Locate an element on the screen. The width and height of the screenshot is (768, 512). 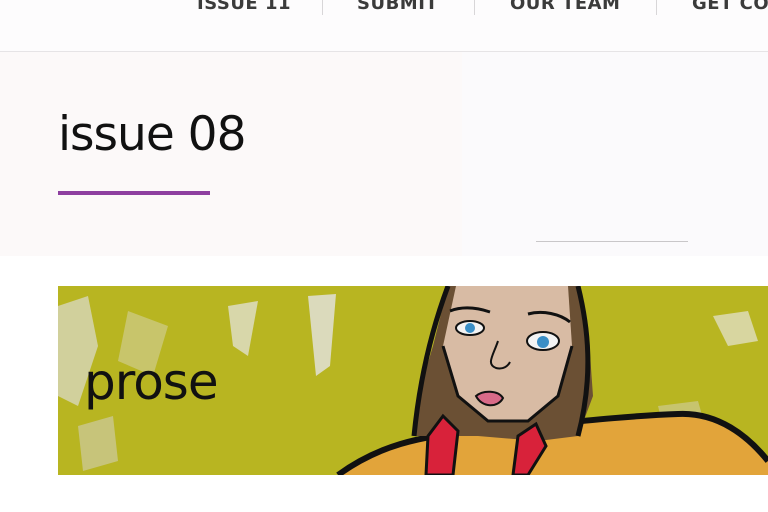
divider-line is located at coordinates (612, 241).